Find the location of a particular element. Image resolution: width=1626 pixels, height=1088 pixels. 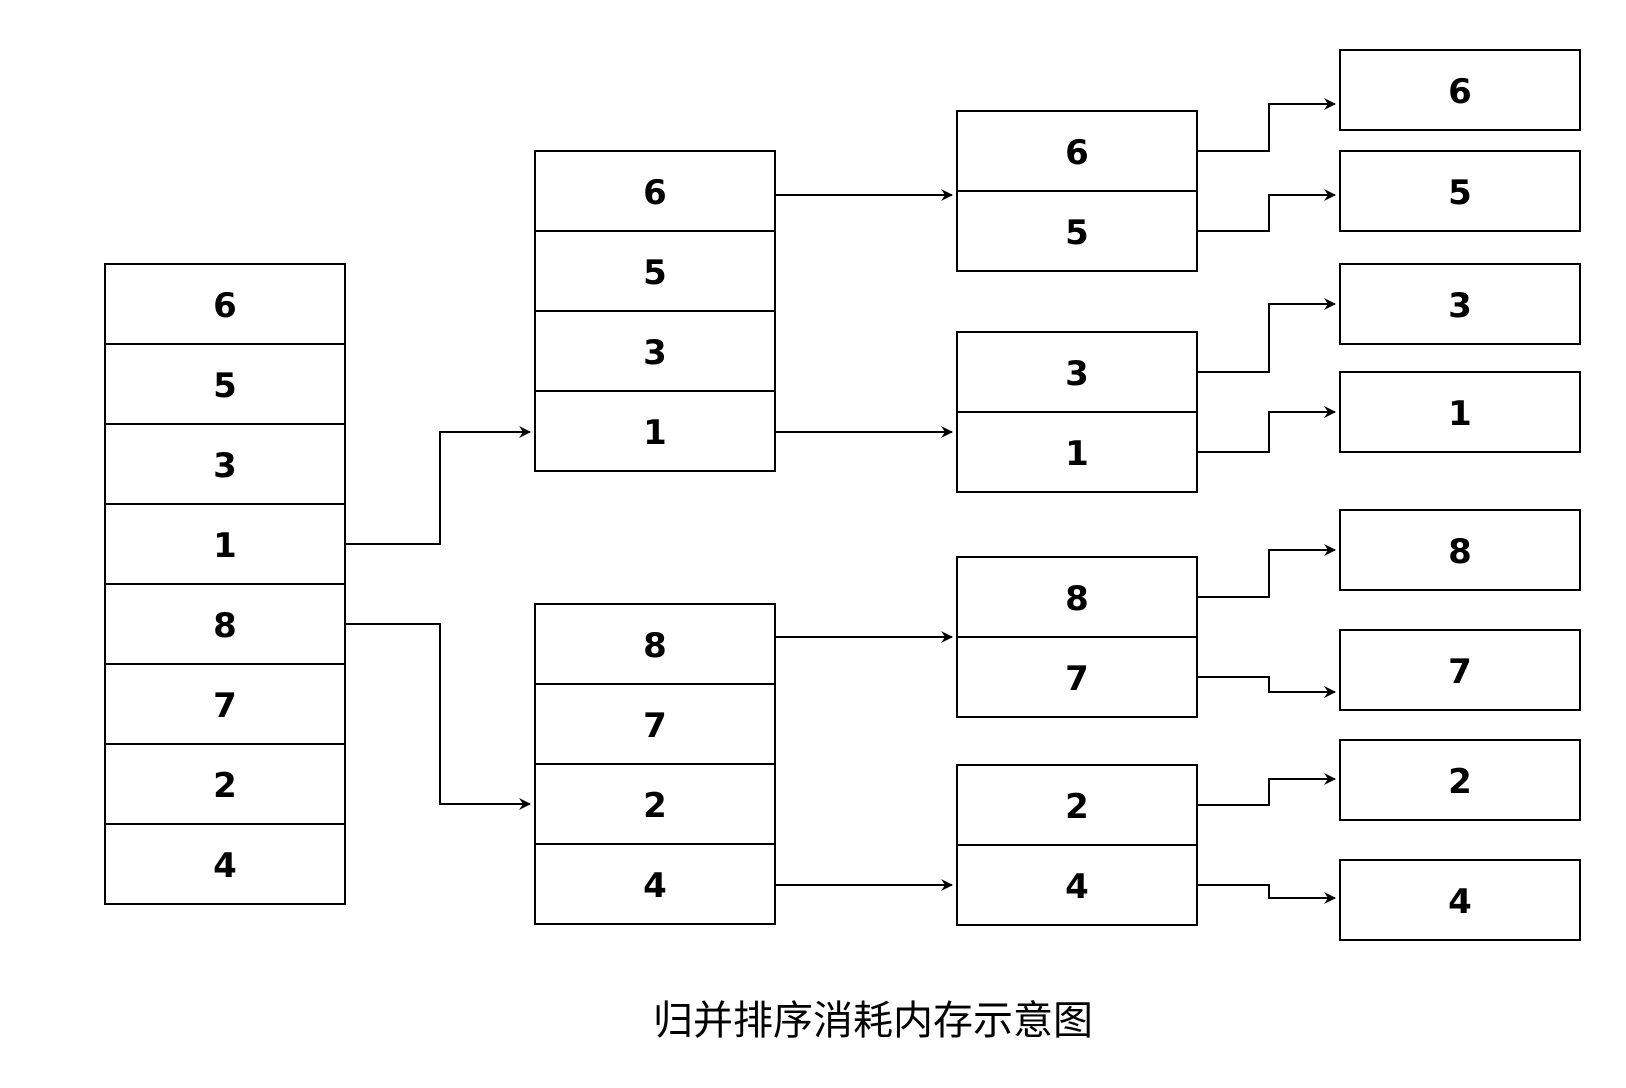

level3-cell: 5 is located at coordinates (1460, 191).